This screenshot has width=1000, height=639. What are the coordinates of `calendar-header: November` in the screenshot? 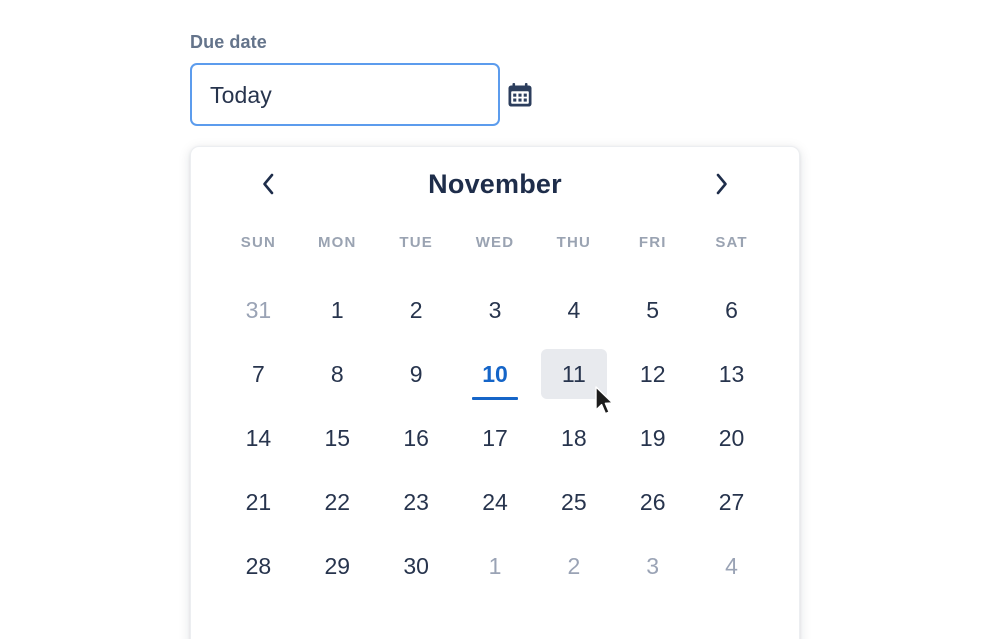 It's located at (495, 184).